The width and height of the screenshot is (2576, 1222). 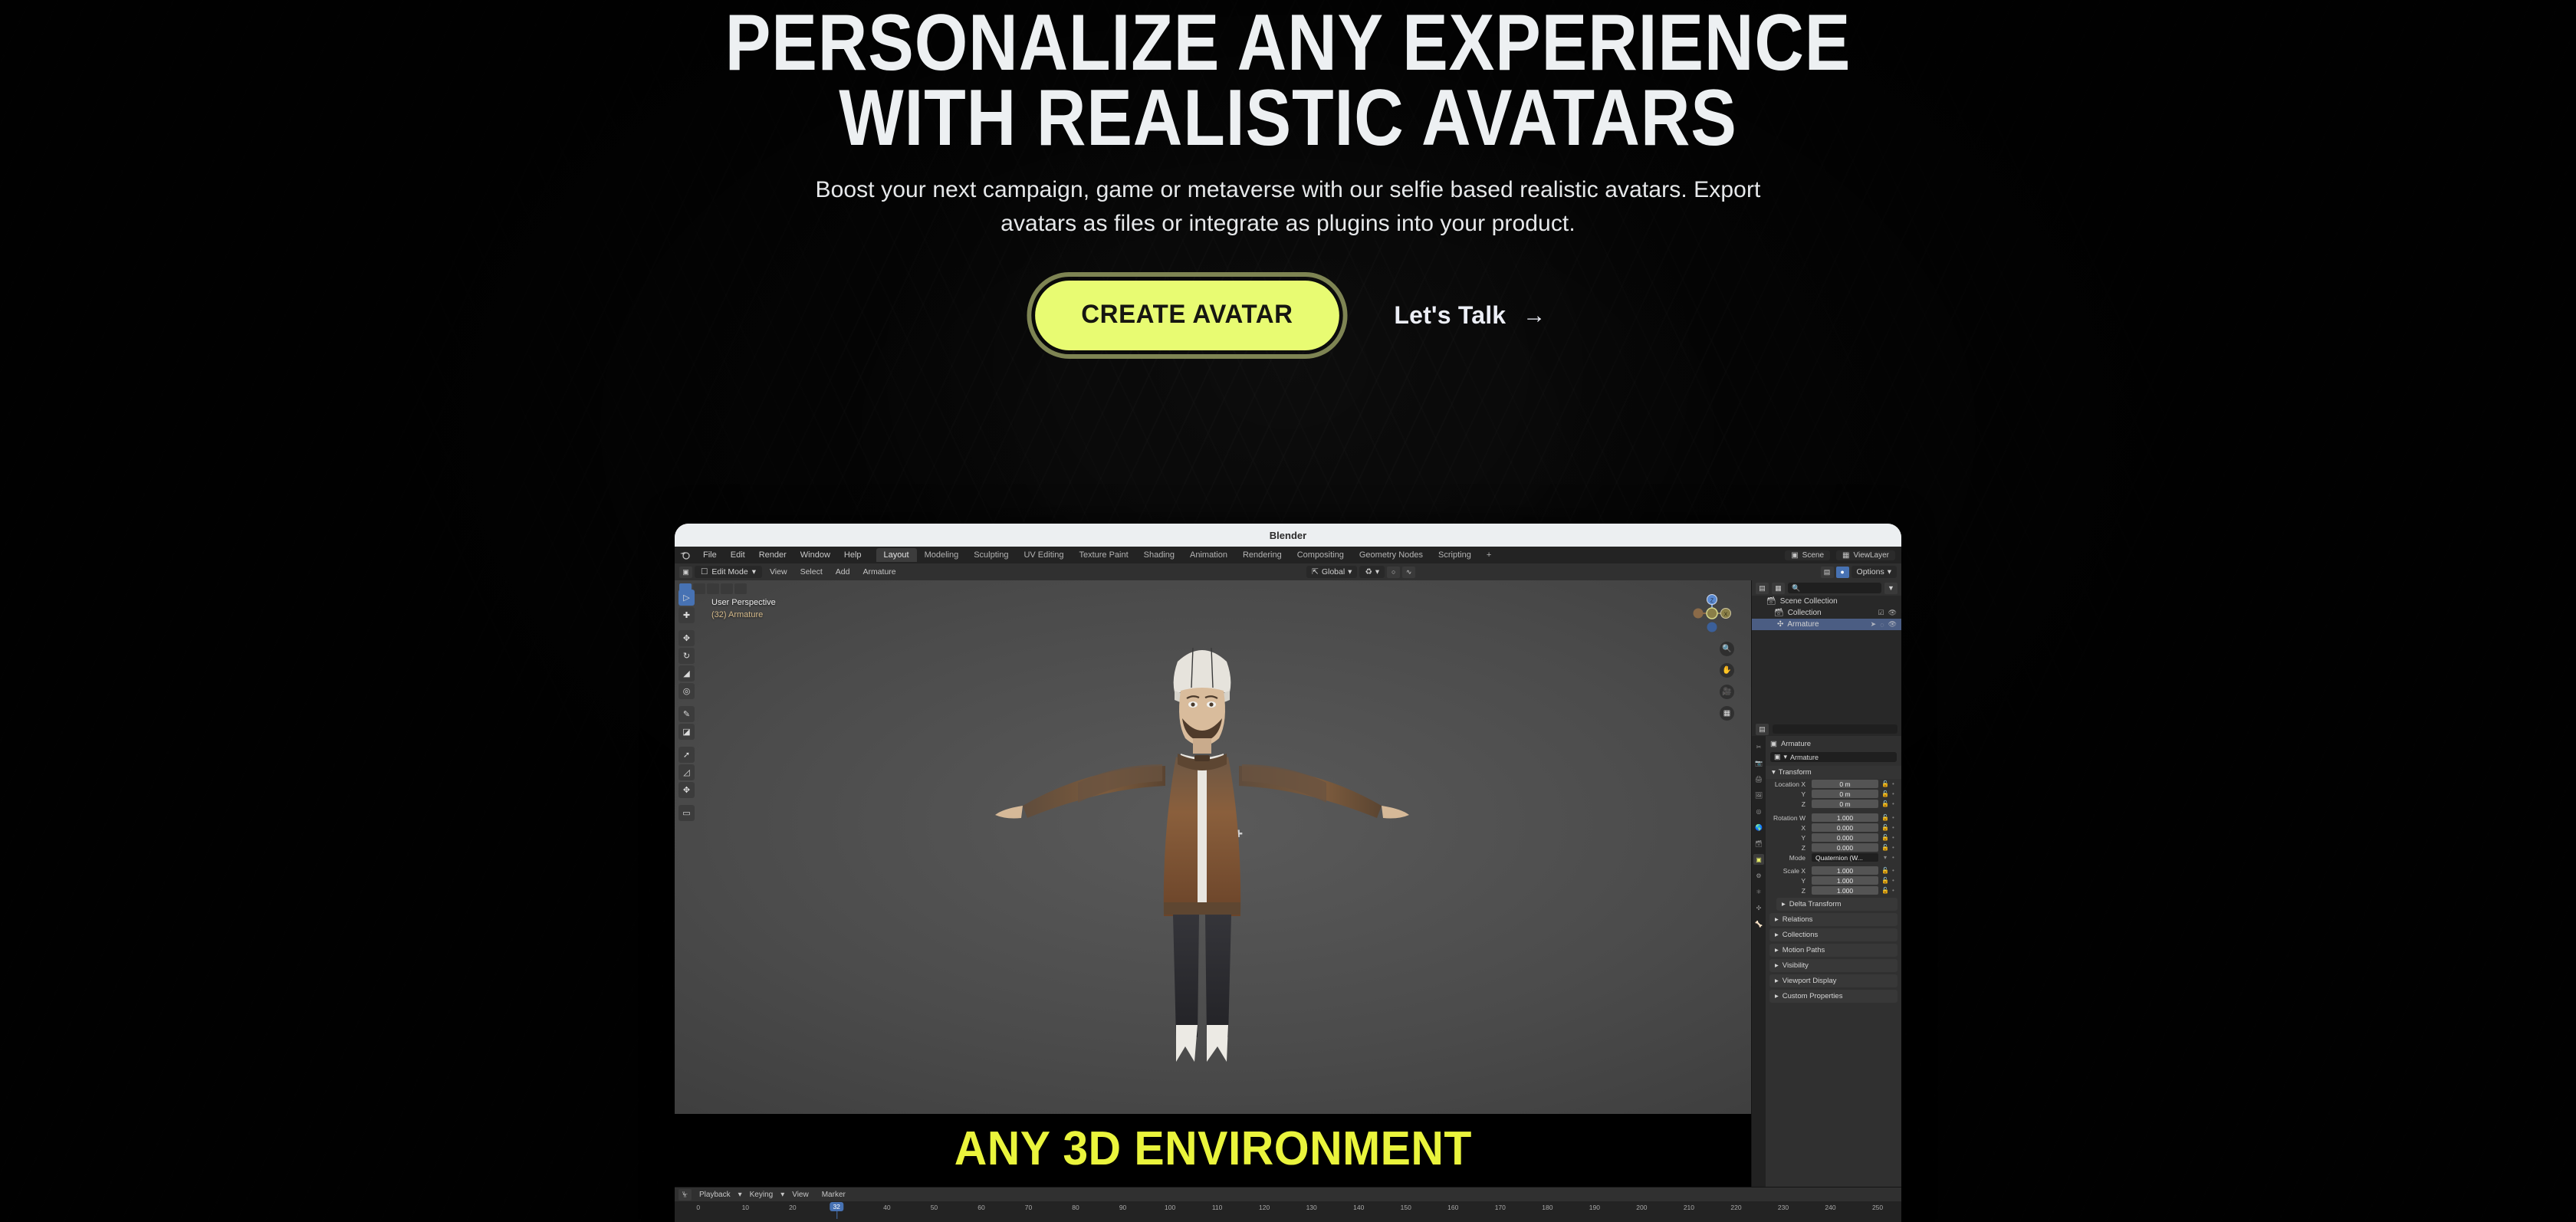 What do you see at coordinates (686, 813) in the screenshot?
I see `bone-envelope-icon: ▭` at bounding box center [686, 813].